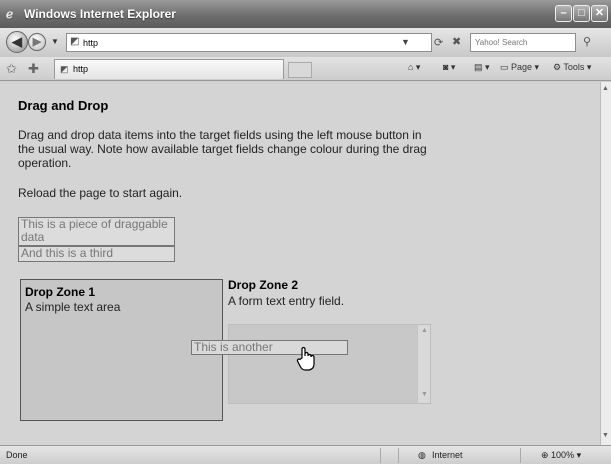 This screenshot has height=464, width=611. I want to click on print-icon: ▤ ▾, so click(482, 67).